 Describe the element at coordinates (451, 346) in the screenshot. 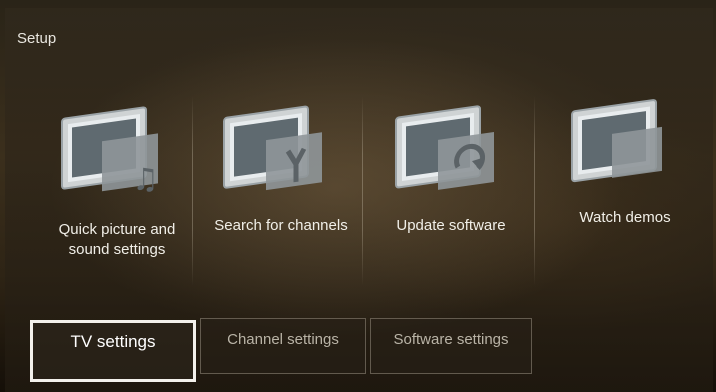

I see `tab-software-settings: Software settings` at that location.